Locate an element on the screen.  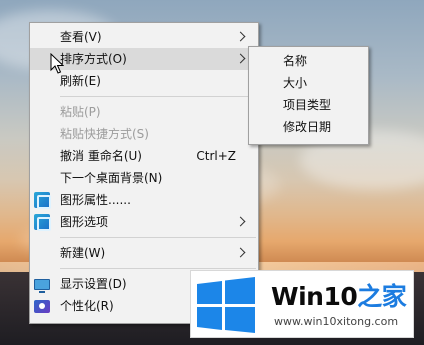
sort-by-submenu: 名称 大小 项目类型 修改日期 is located at coordinates (308, 95).